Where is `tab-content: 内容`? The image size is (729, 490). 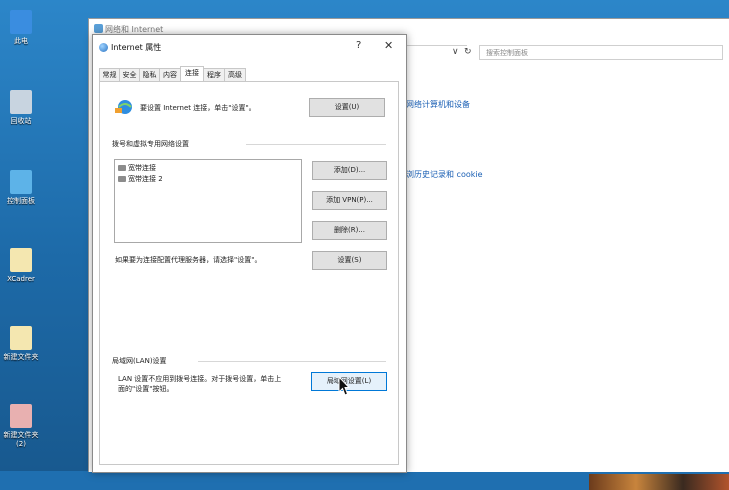 tab-content: 内容 is located at coordinates (170, 74).